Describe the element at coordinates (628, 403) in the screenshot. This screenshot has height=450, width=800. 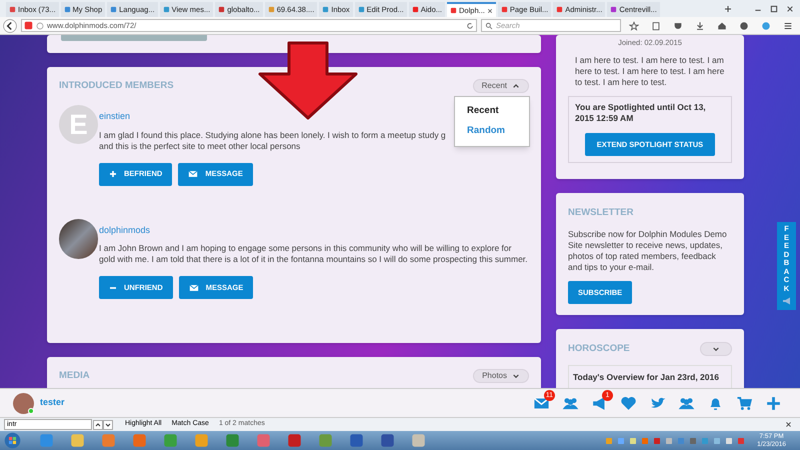
I see `heart-icon` at that location.